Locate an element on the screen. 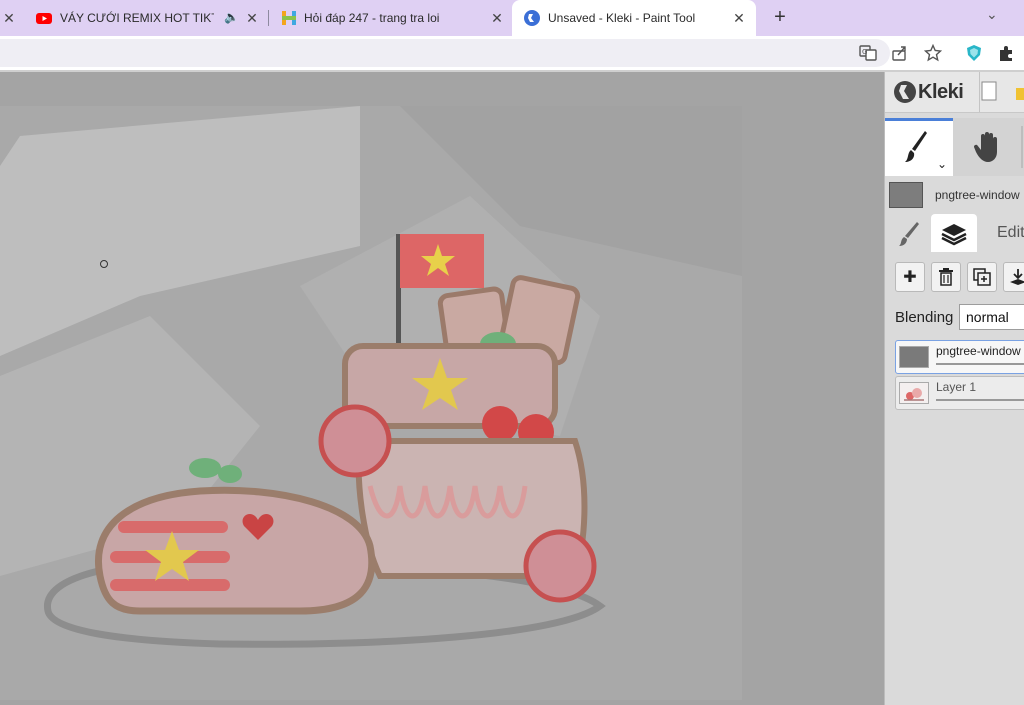 The width and height of the screenshot is (1024, 705). delete-layer-button is located at coordinates (946, 277).